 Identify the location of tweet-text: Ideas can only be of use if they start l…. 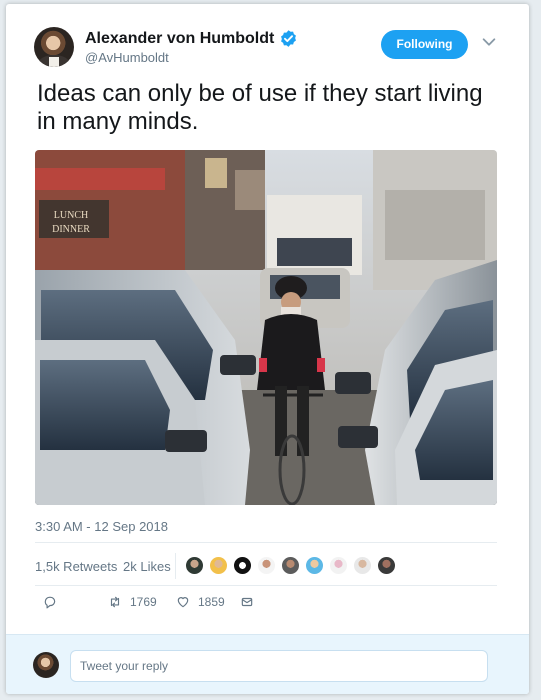
(260, 107).